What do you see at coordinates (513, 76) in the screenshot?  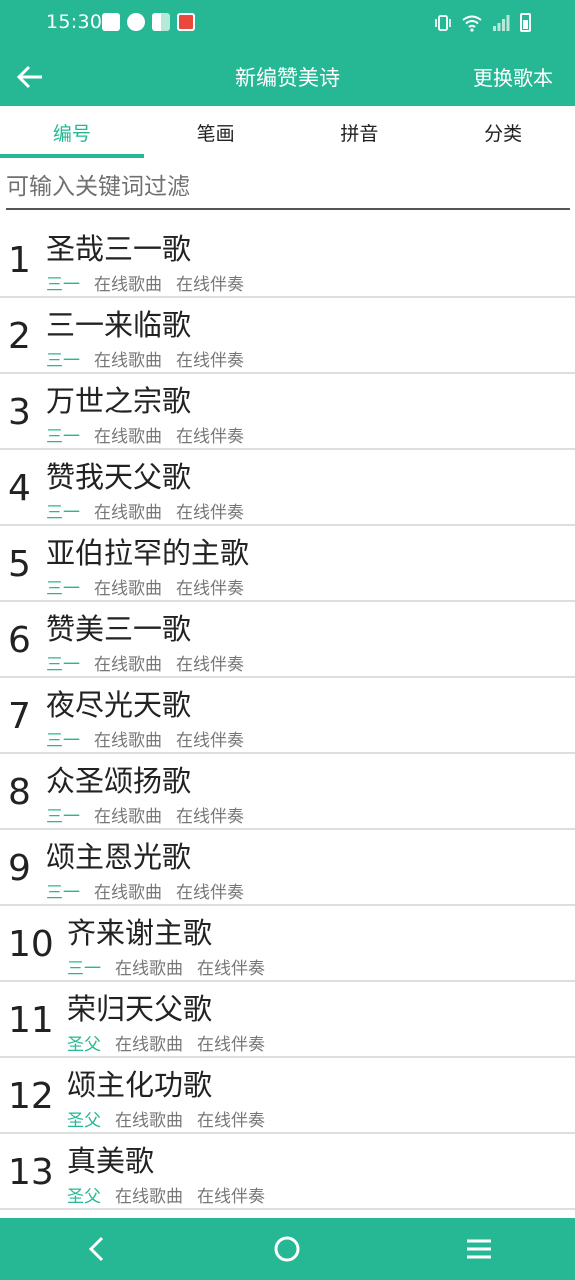 I see `change-songbook-button: 更换歌本` at bounding box center [513, 76].